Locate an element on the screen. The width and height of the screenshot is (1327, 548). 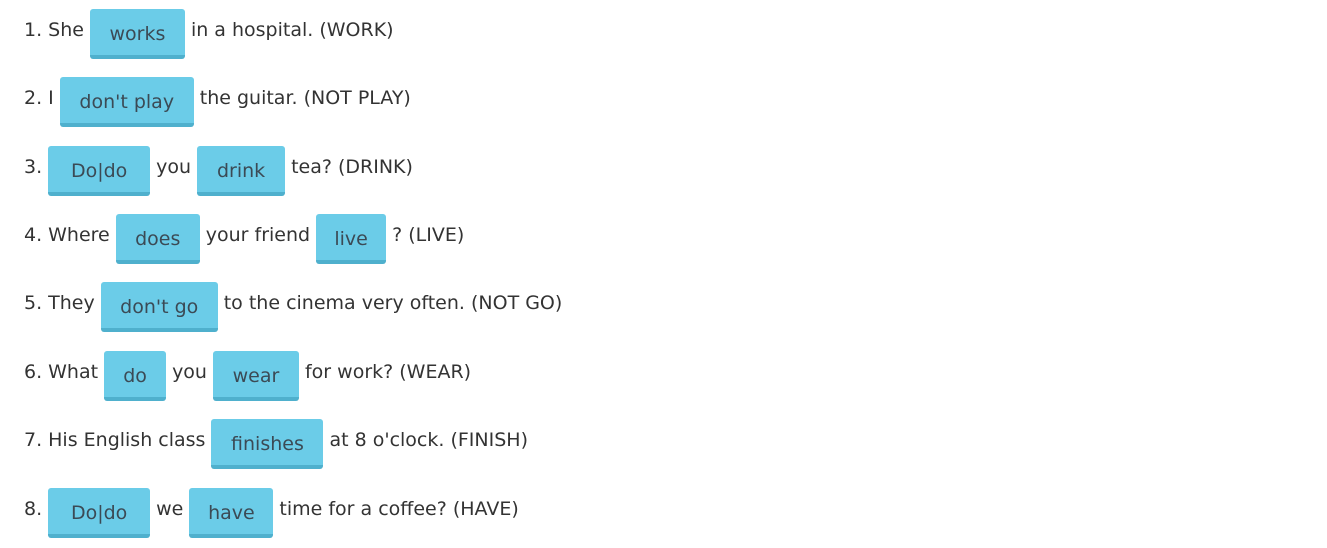
answer-gap: do is located at coordinates (135, 376).